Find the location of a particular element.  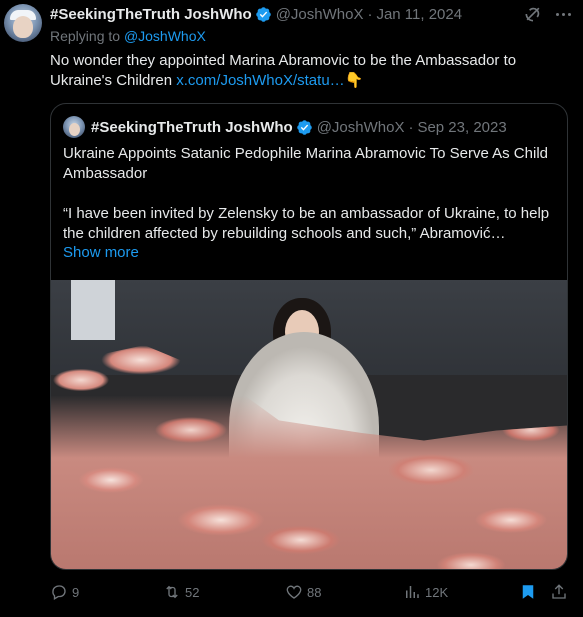

reply-button: 9 is located at coordinates (64, 592).